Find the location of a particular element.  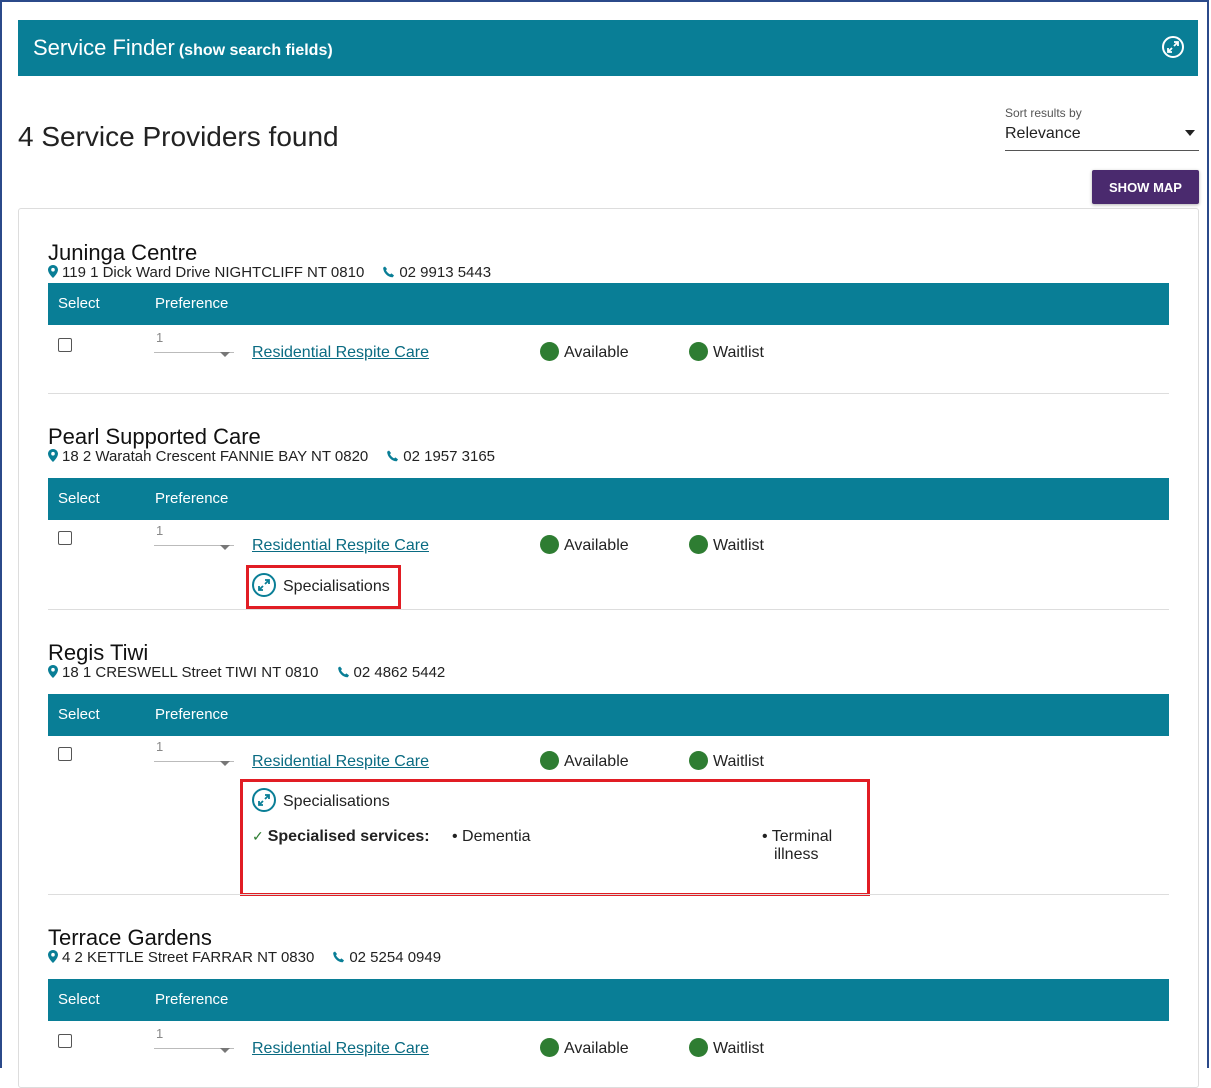

provider-address: 18 1 CRESWELL Street TIWI NT 0810 is located at coordinates (190, 672).